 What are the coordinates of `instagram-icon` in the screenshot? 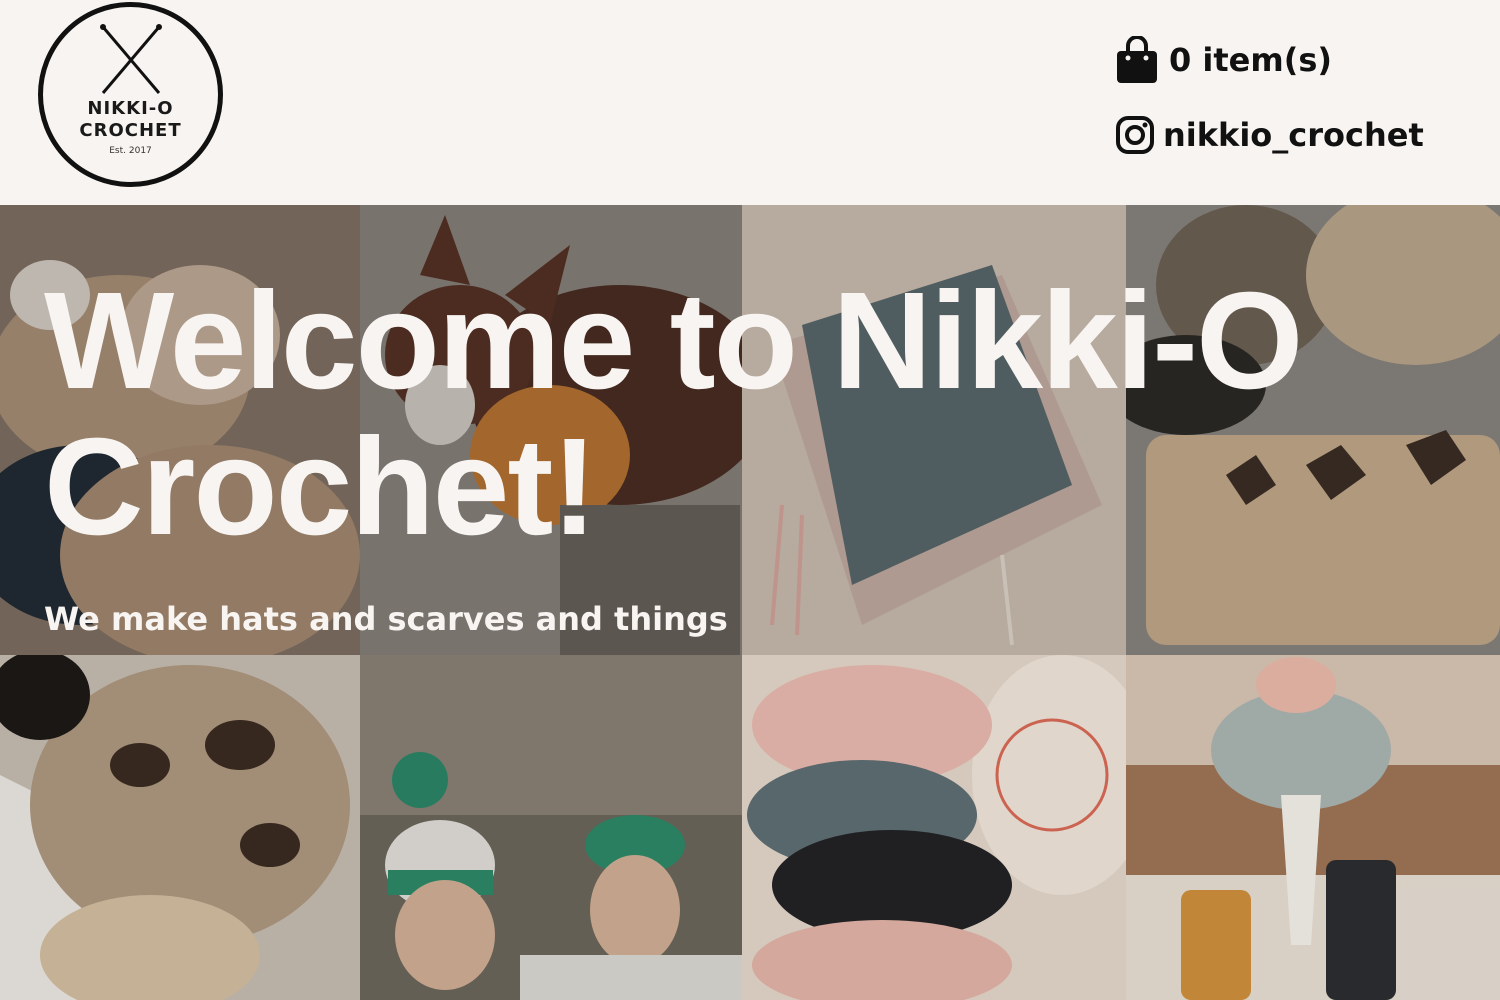 It's located at (1135, 135).